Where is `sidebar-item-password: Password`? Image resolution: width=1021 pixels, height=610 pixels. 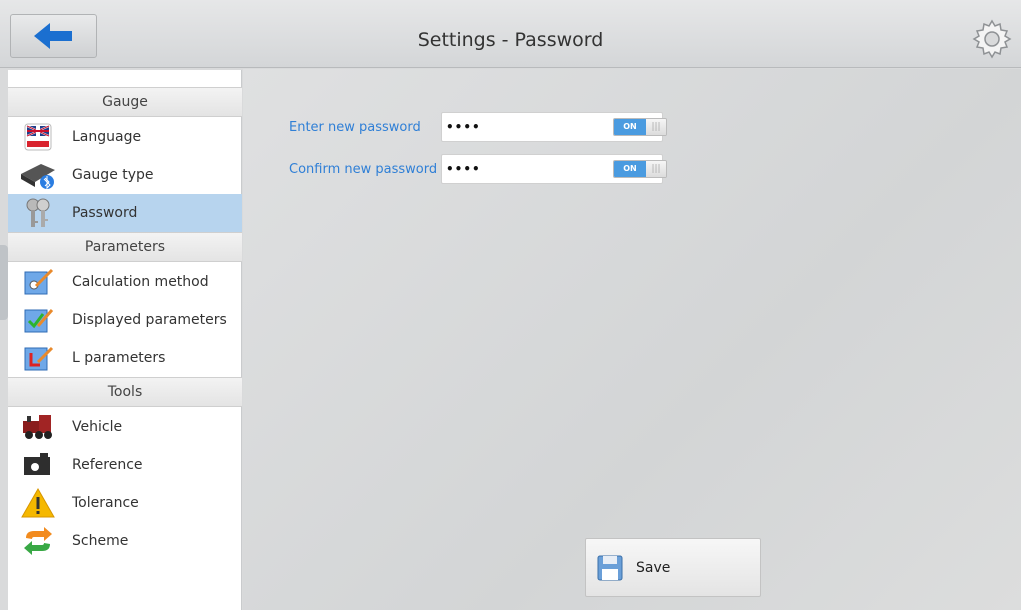
sidebar-item-password: Password is located at coordinates (125, 213).